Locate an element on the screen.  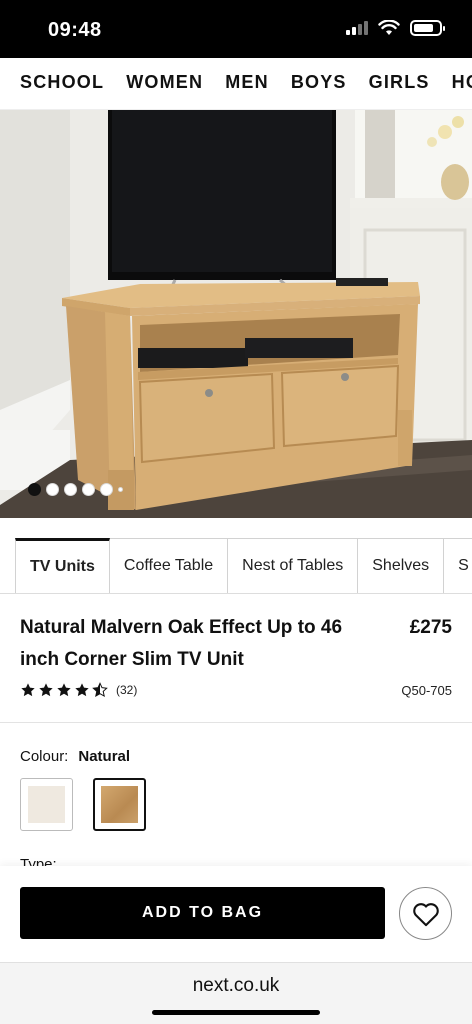
tab-more: S is located at coordinates (458, 565).